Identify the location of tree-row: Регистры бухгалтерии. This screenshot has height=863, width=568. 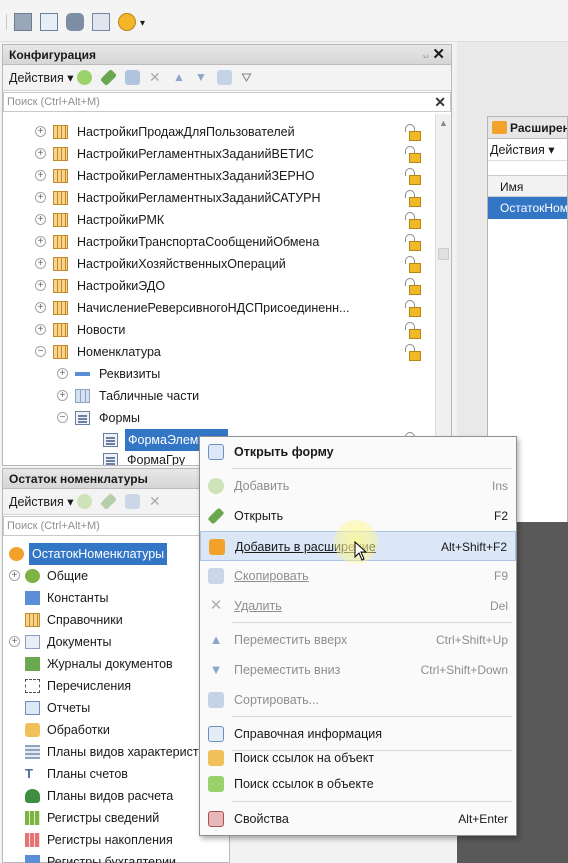
(116, 857).